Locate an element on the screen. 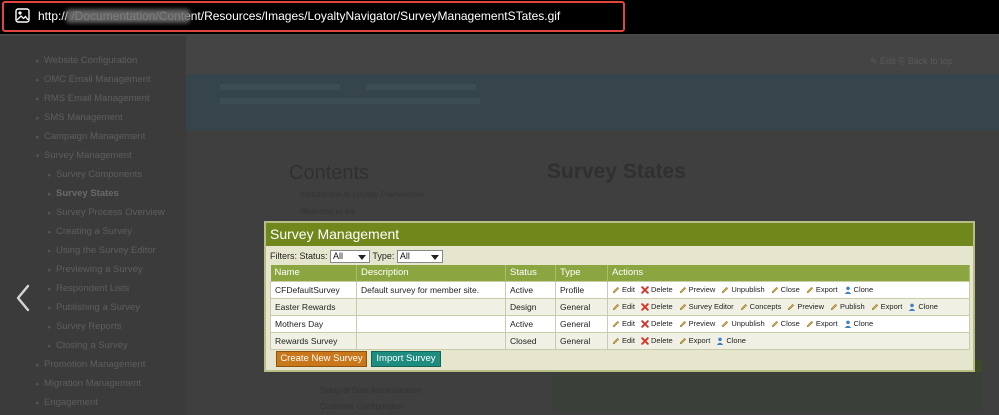 Image resolution: width=999 pixels, height=415 pixels. toc-item: Customer Configuration is located at coordinates (362, 406).